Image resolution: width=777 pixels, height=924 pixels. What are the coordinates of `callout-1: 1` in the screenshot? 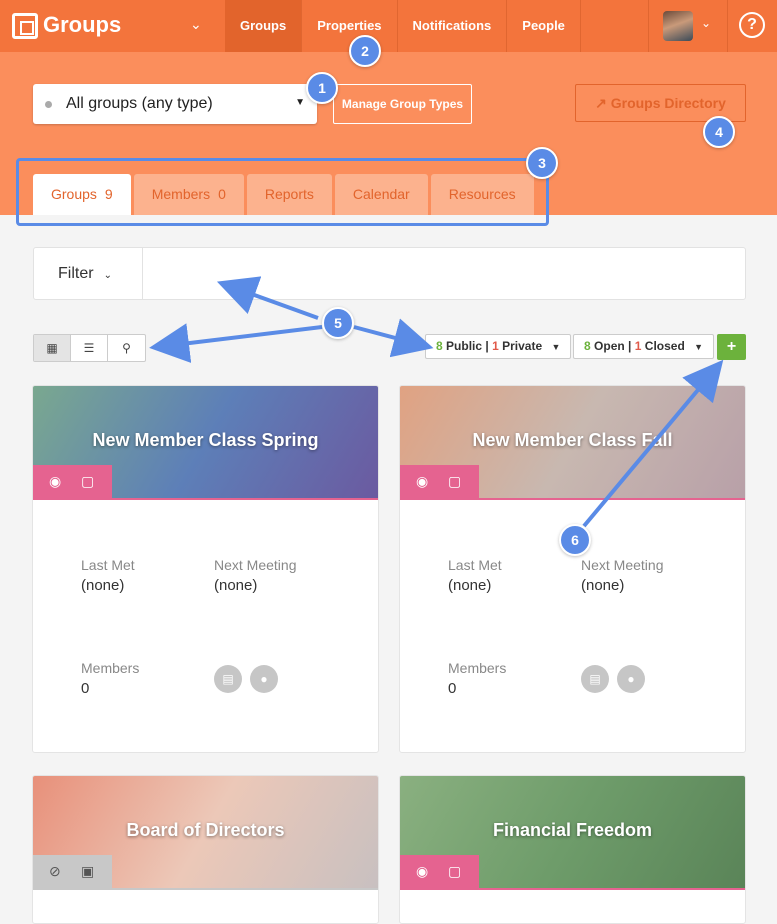 It's located at (322, 88).